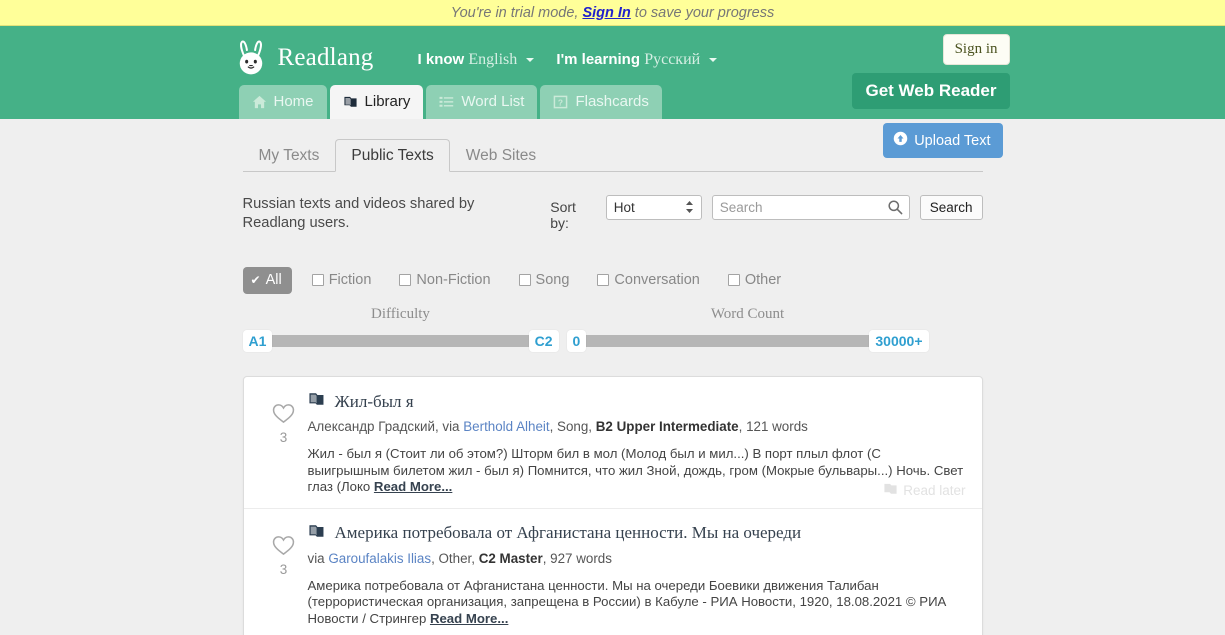 This screenshot has width=1225, height=635. Describe the element at coordinates (506, 426) in the screenshot. I see `text-card-via-link: Berthold Alheit` at that location.